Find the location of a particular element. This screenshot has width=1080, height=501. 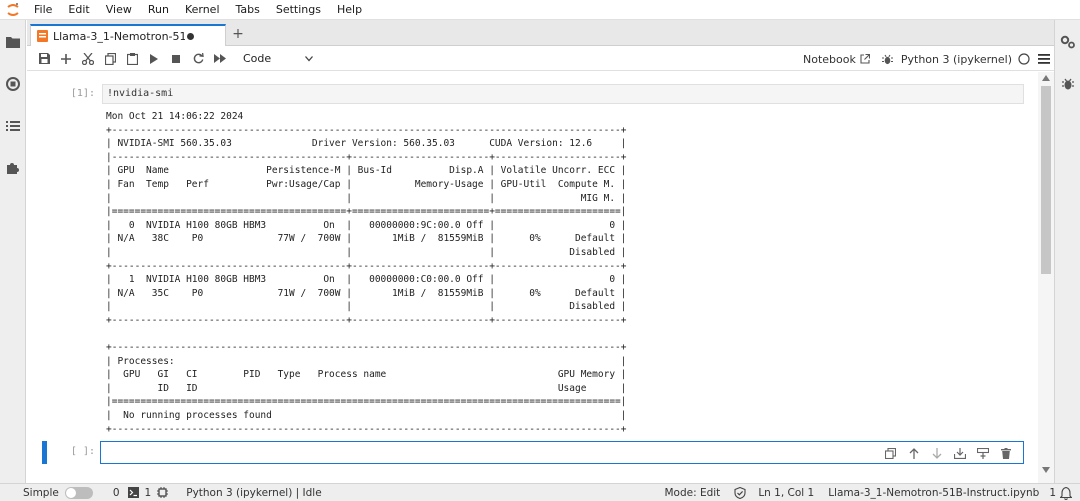

notebook-tab: Llama-3_1-Nemotron-51B-In is located at coordinates (128, 35).